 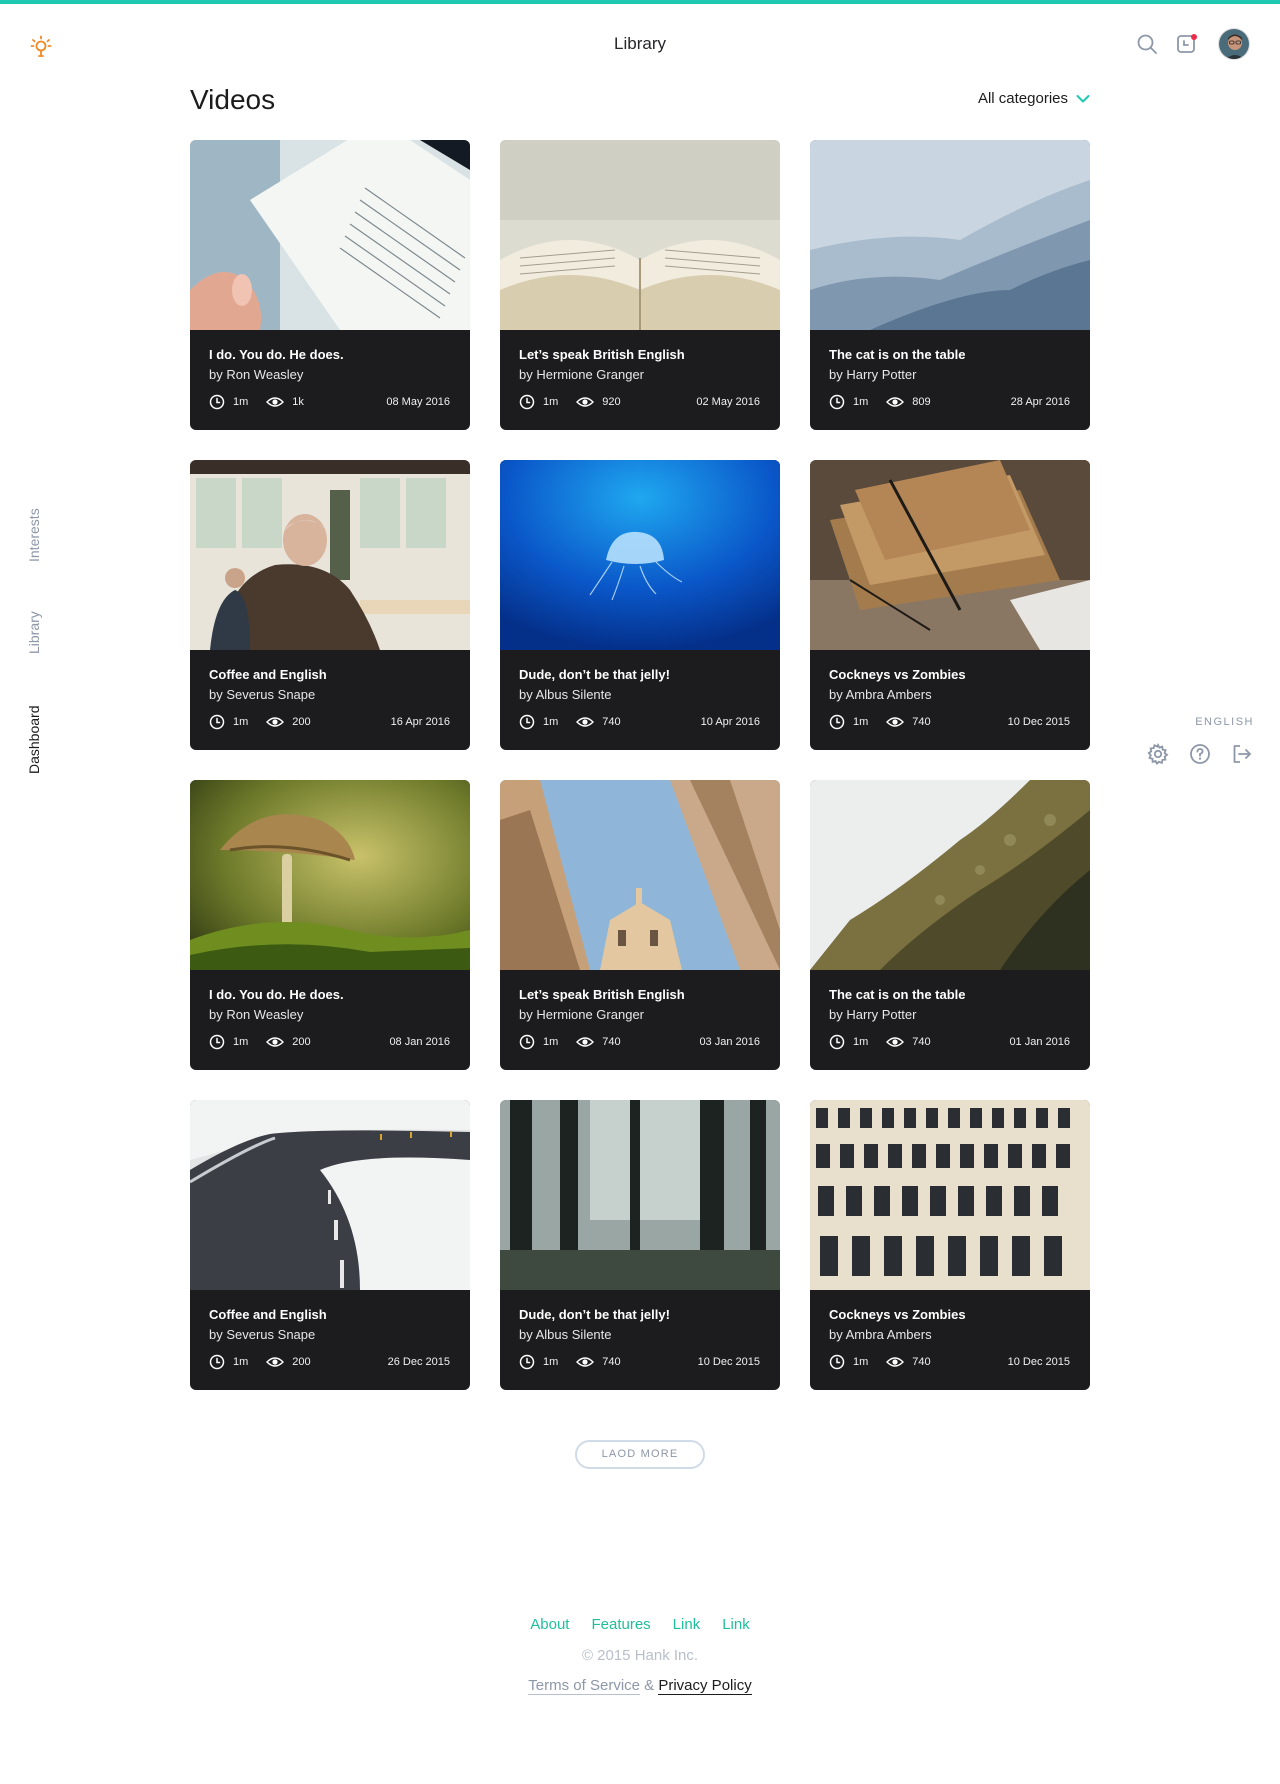 What do you see at coordinates (301, 1042) in the screenshot?
I see `video-views: 200` at bounding box center [301, 1042].